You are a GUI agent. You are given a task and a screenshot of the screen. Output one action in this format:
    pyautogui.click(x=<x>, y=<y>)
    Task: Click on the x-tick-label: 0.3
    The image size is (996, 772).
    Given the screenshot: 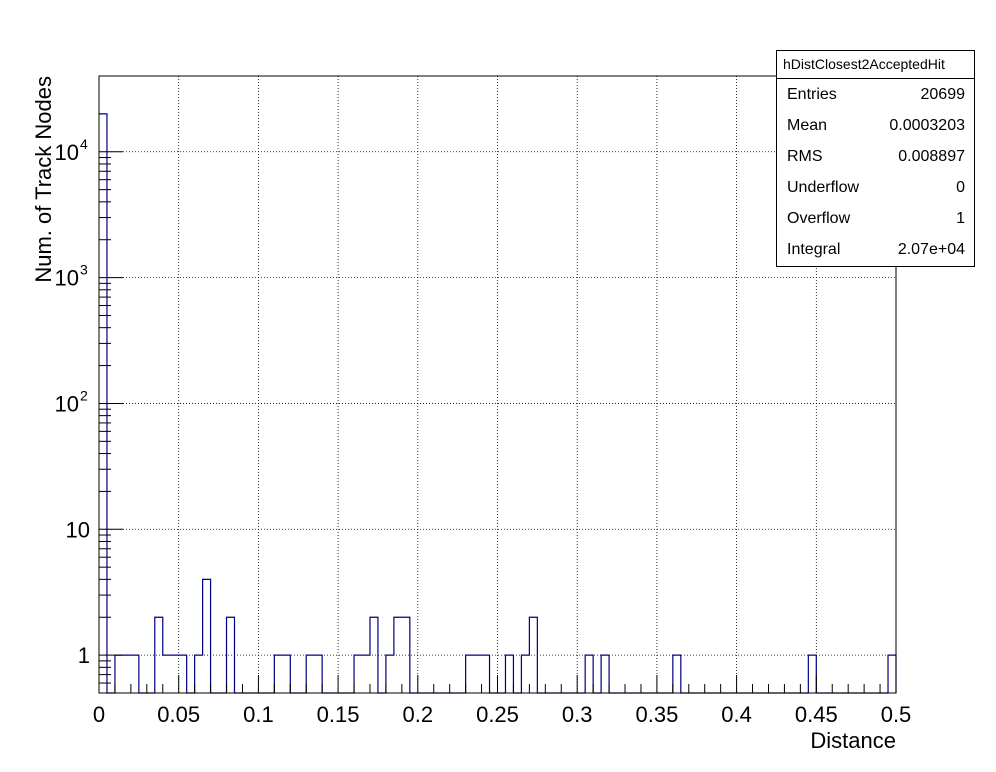 What is the action you would take?
    pyautogui.click(x=577, y=714)
    